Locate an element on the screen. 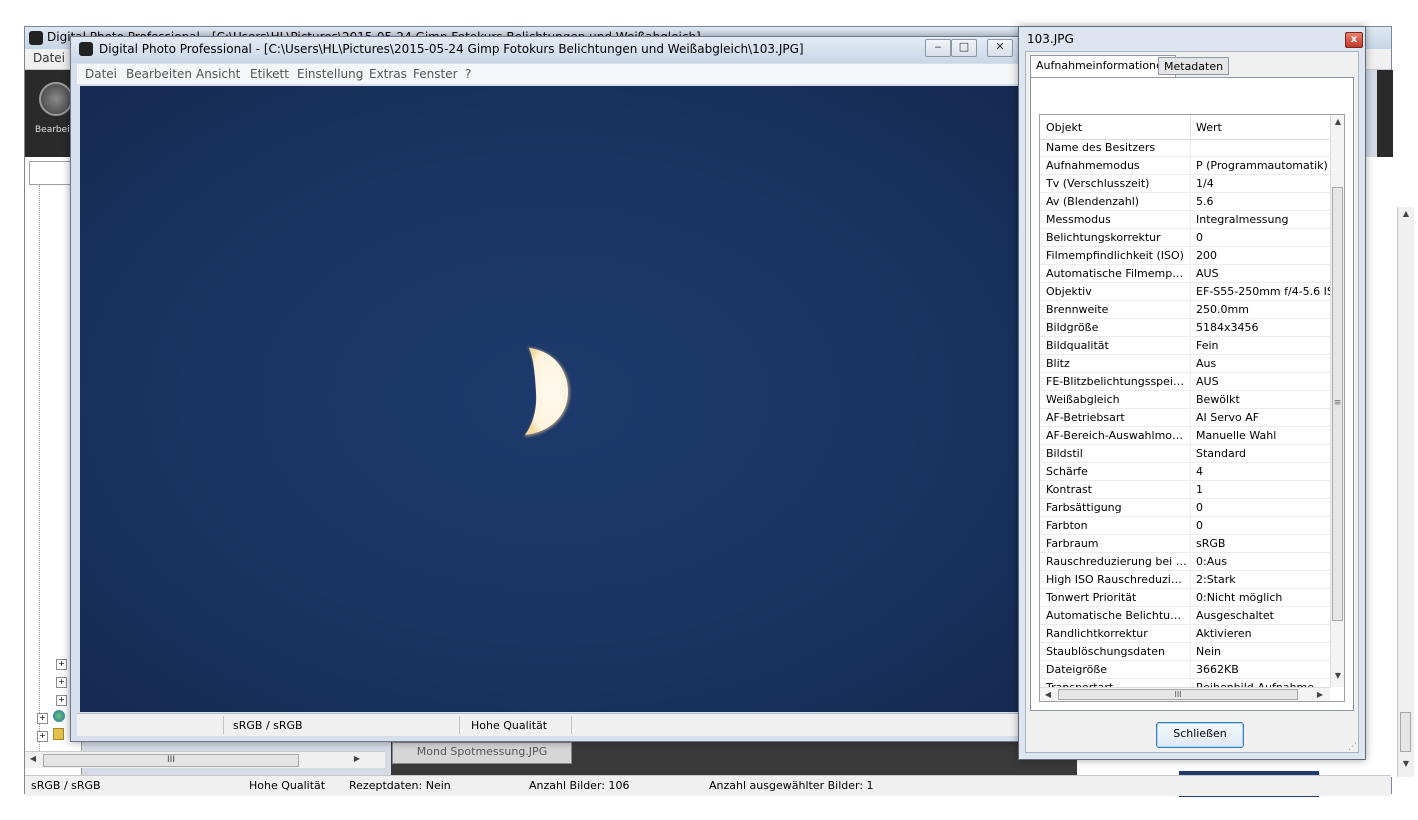 This screenshot has width=1418, height=820. cell-wert: 3662KB is located at coordinates (1217, 669).